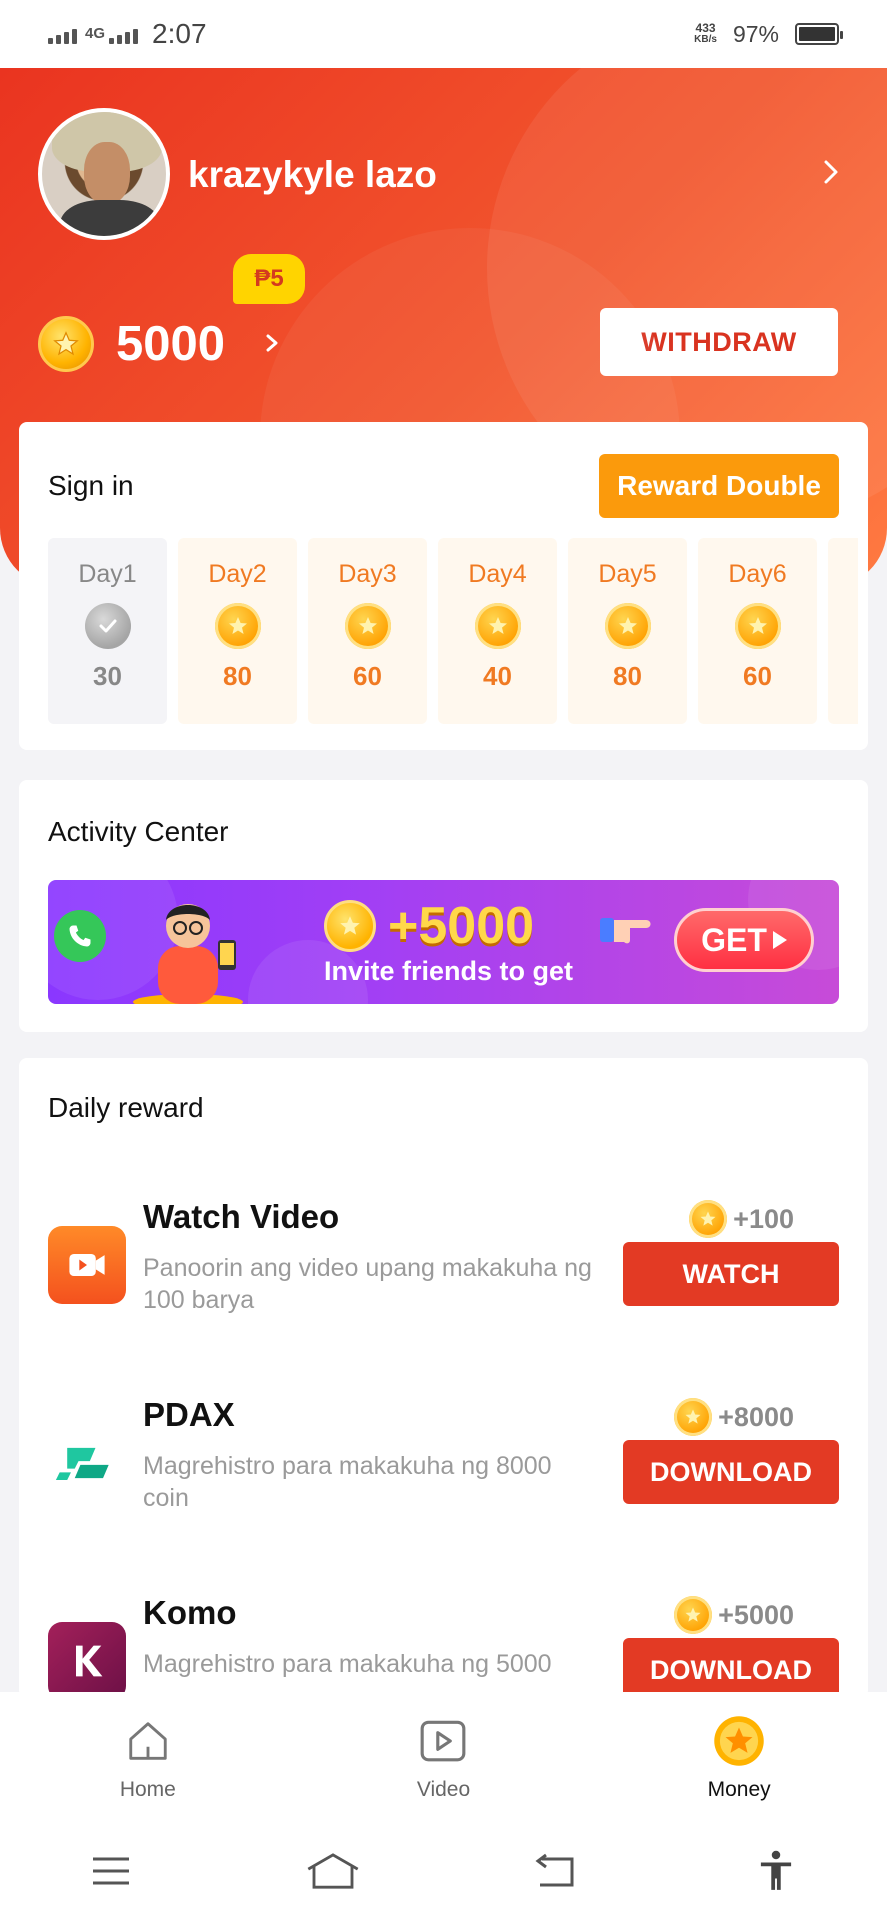 This screenshot has width=887, height=1920. I want to click on network-speed: 433 KB/s, so click(705, 34).